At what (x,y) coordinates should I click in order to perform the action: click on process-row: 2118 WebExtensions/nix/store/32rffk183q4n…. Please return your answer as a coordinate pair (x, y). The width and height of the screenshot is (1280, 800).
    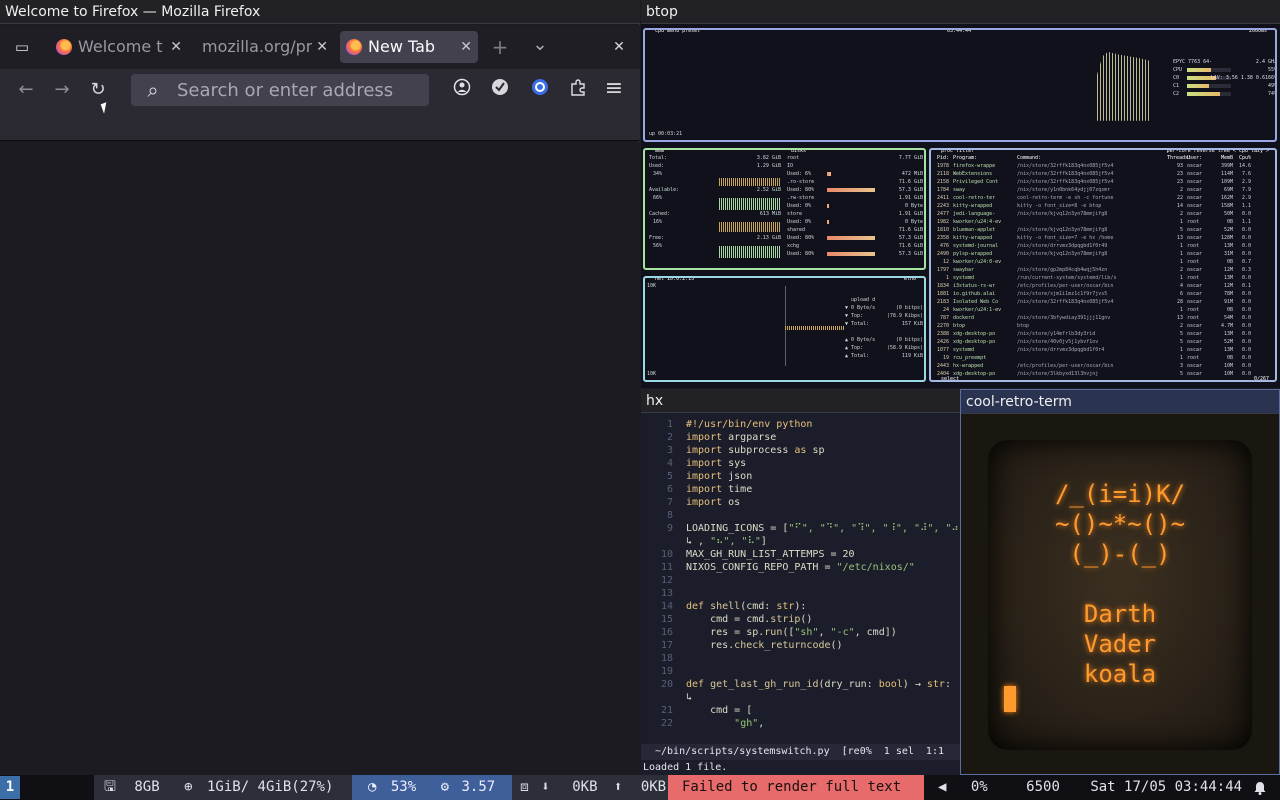
    Looking at the image, I should click on (1105, 174).